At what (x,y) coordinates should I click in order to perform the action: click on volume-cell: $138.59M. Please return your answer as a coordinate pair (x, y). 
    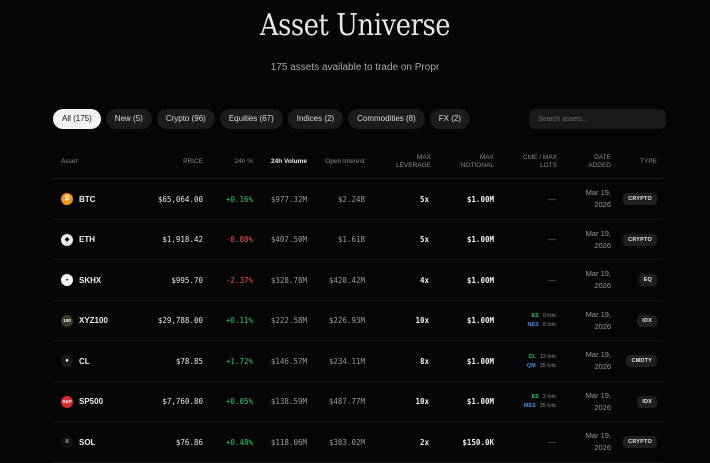
    Looking at the image, I should click on (288, 401).